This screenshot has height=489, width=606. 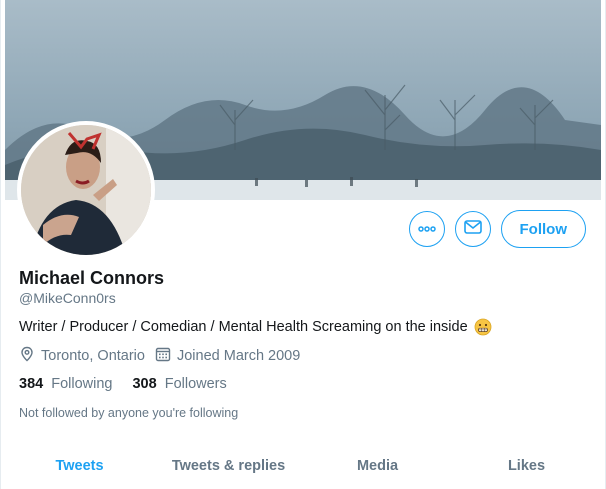 I want to click on following-count: 384, so click(x=31, y=384).